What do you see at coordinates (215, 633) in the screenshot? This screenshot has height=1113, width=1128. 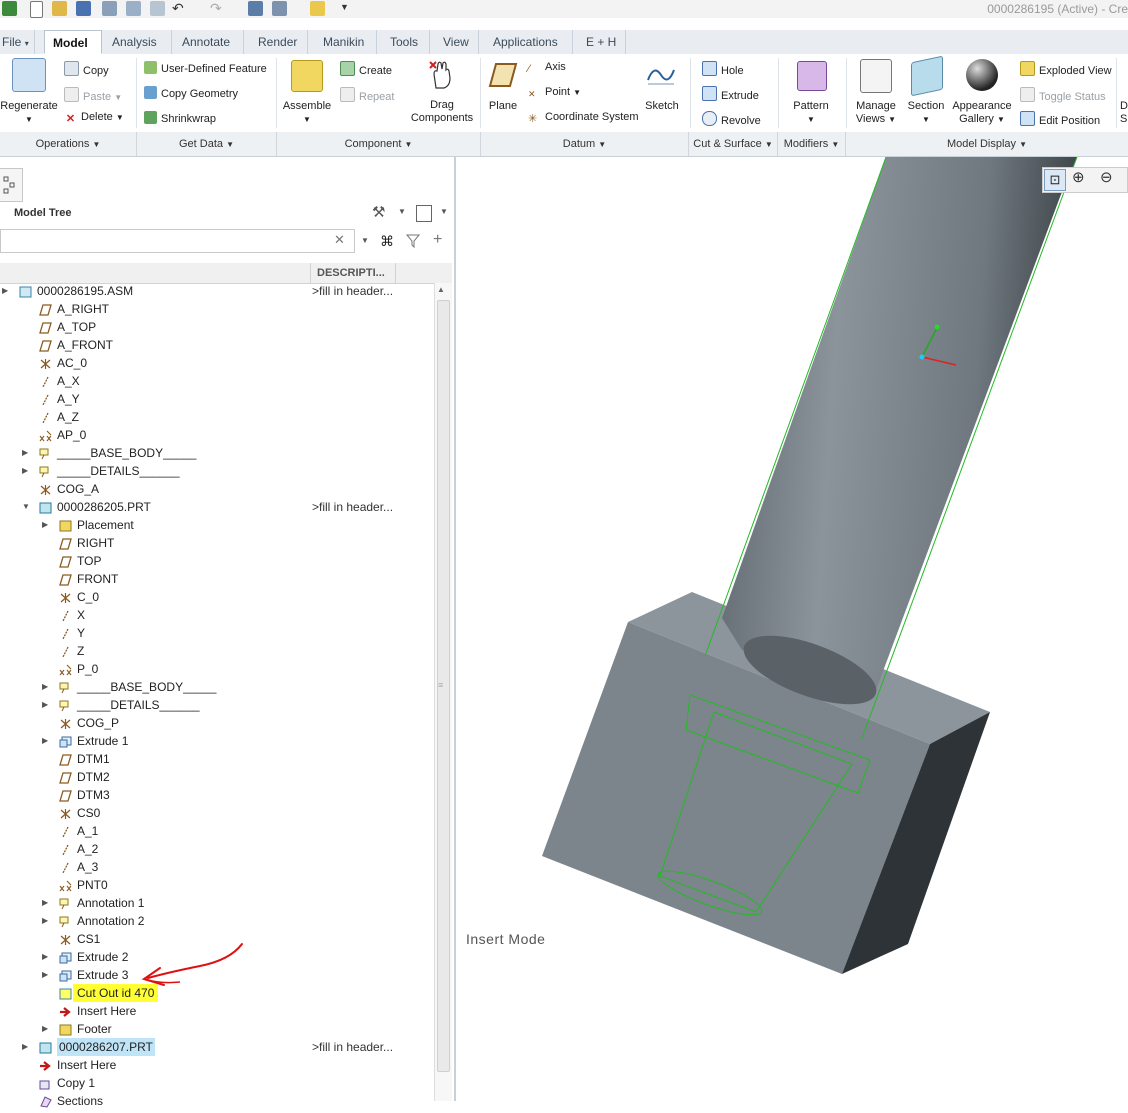 I see `tree-row: Y` at bounding box center [215, 633].